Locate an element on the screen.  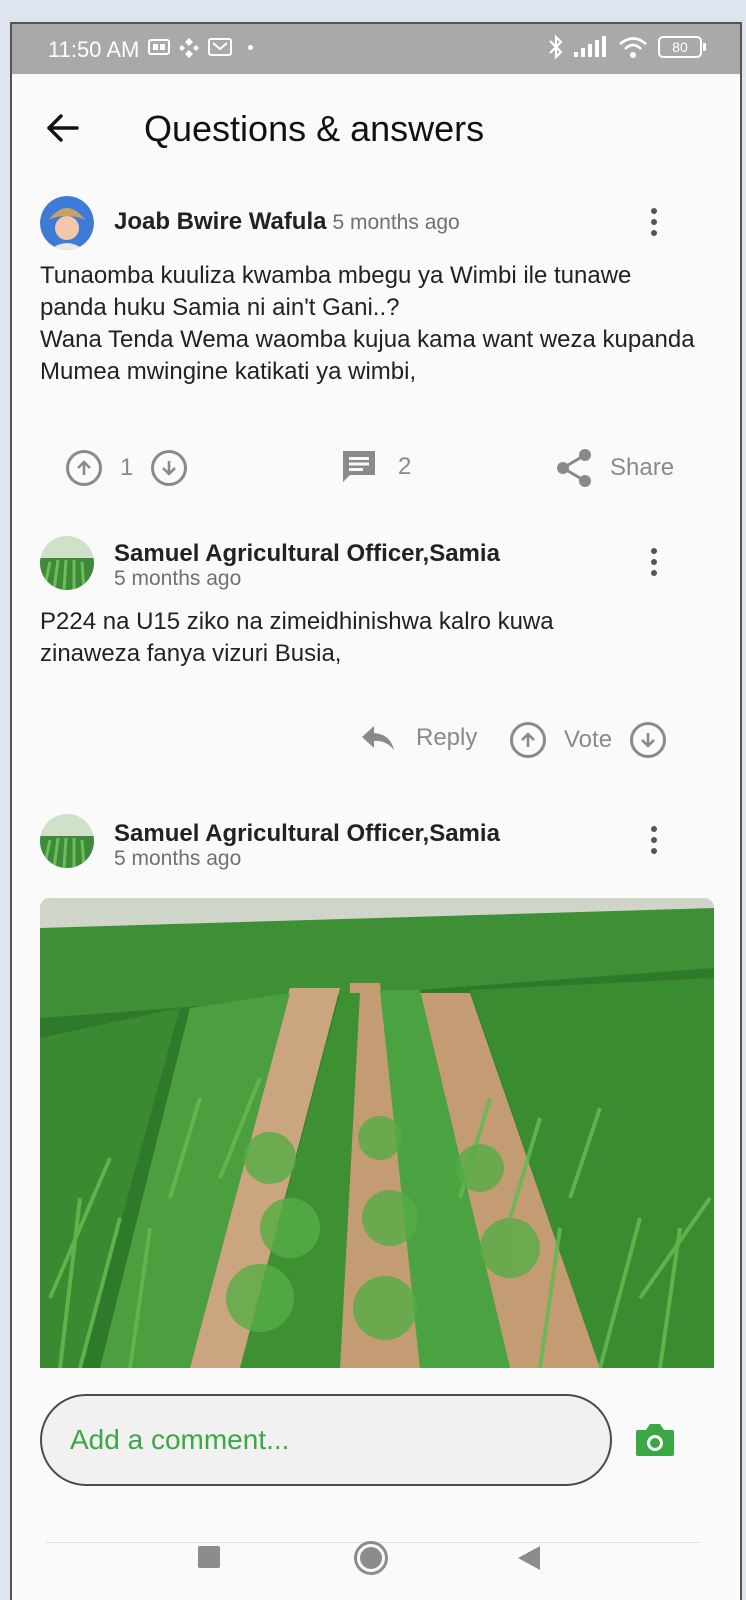
signal-icon is located at coordinates (590, 46).